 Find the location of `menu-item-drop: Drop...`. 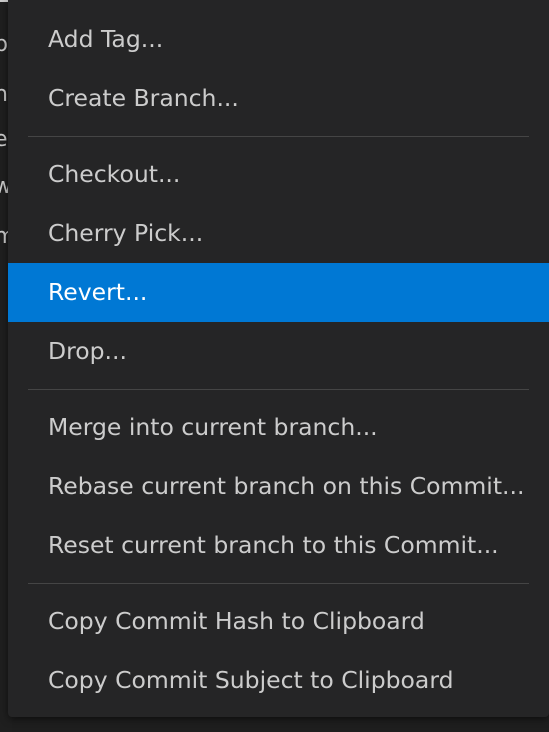

menu-item-drop: Drop... is located at coordinates (278, 351).